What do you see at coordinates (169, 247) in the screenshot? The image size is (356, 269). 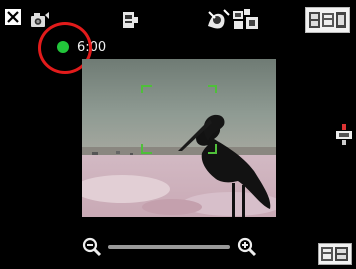 I see `zoom-slider` at bounding box center [169, 247].